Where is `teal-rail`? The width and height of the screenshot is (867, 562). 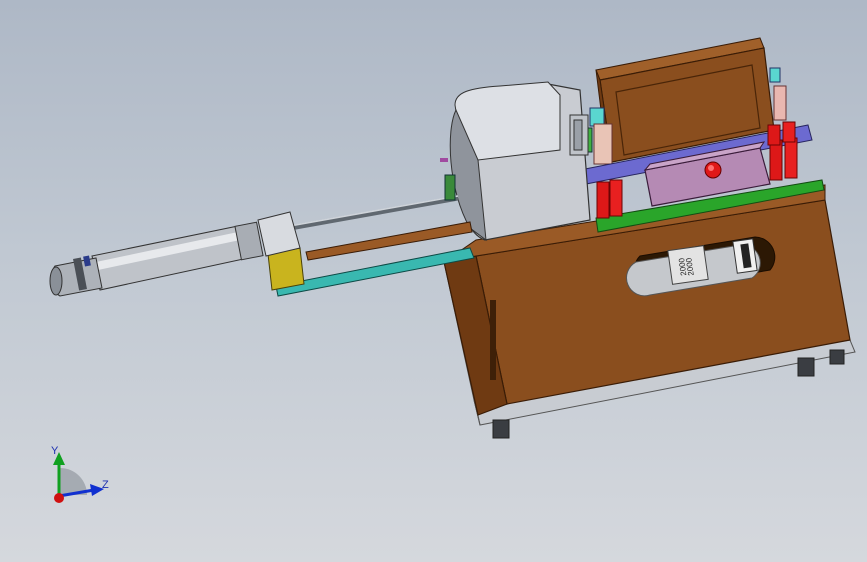
teal-rail is located at coordinates (375, 272).